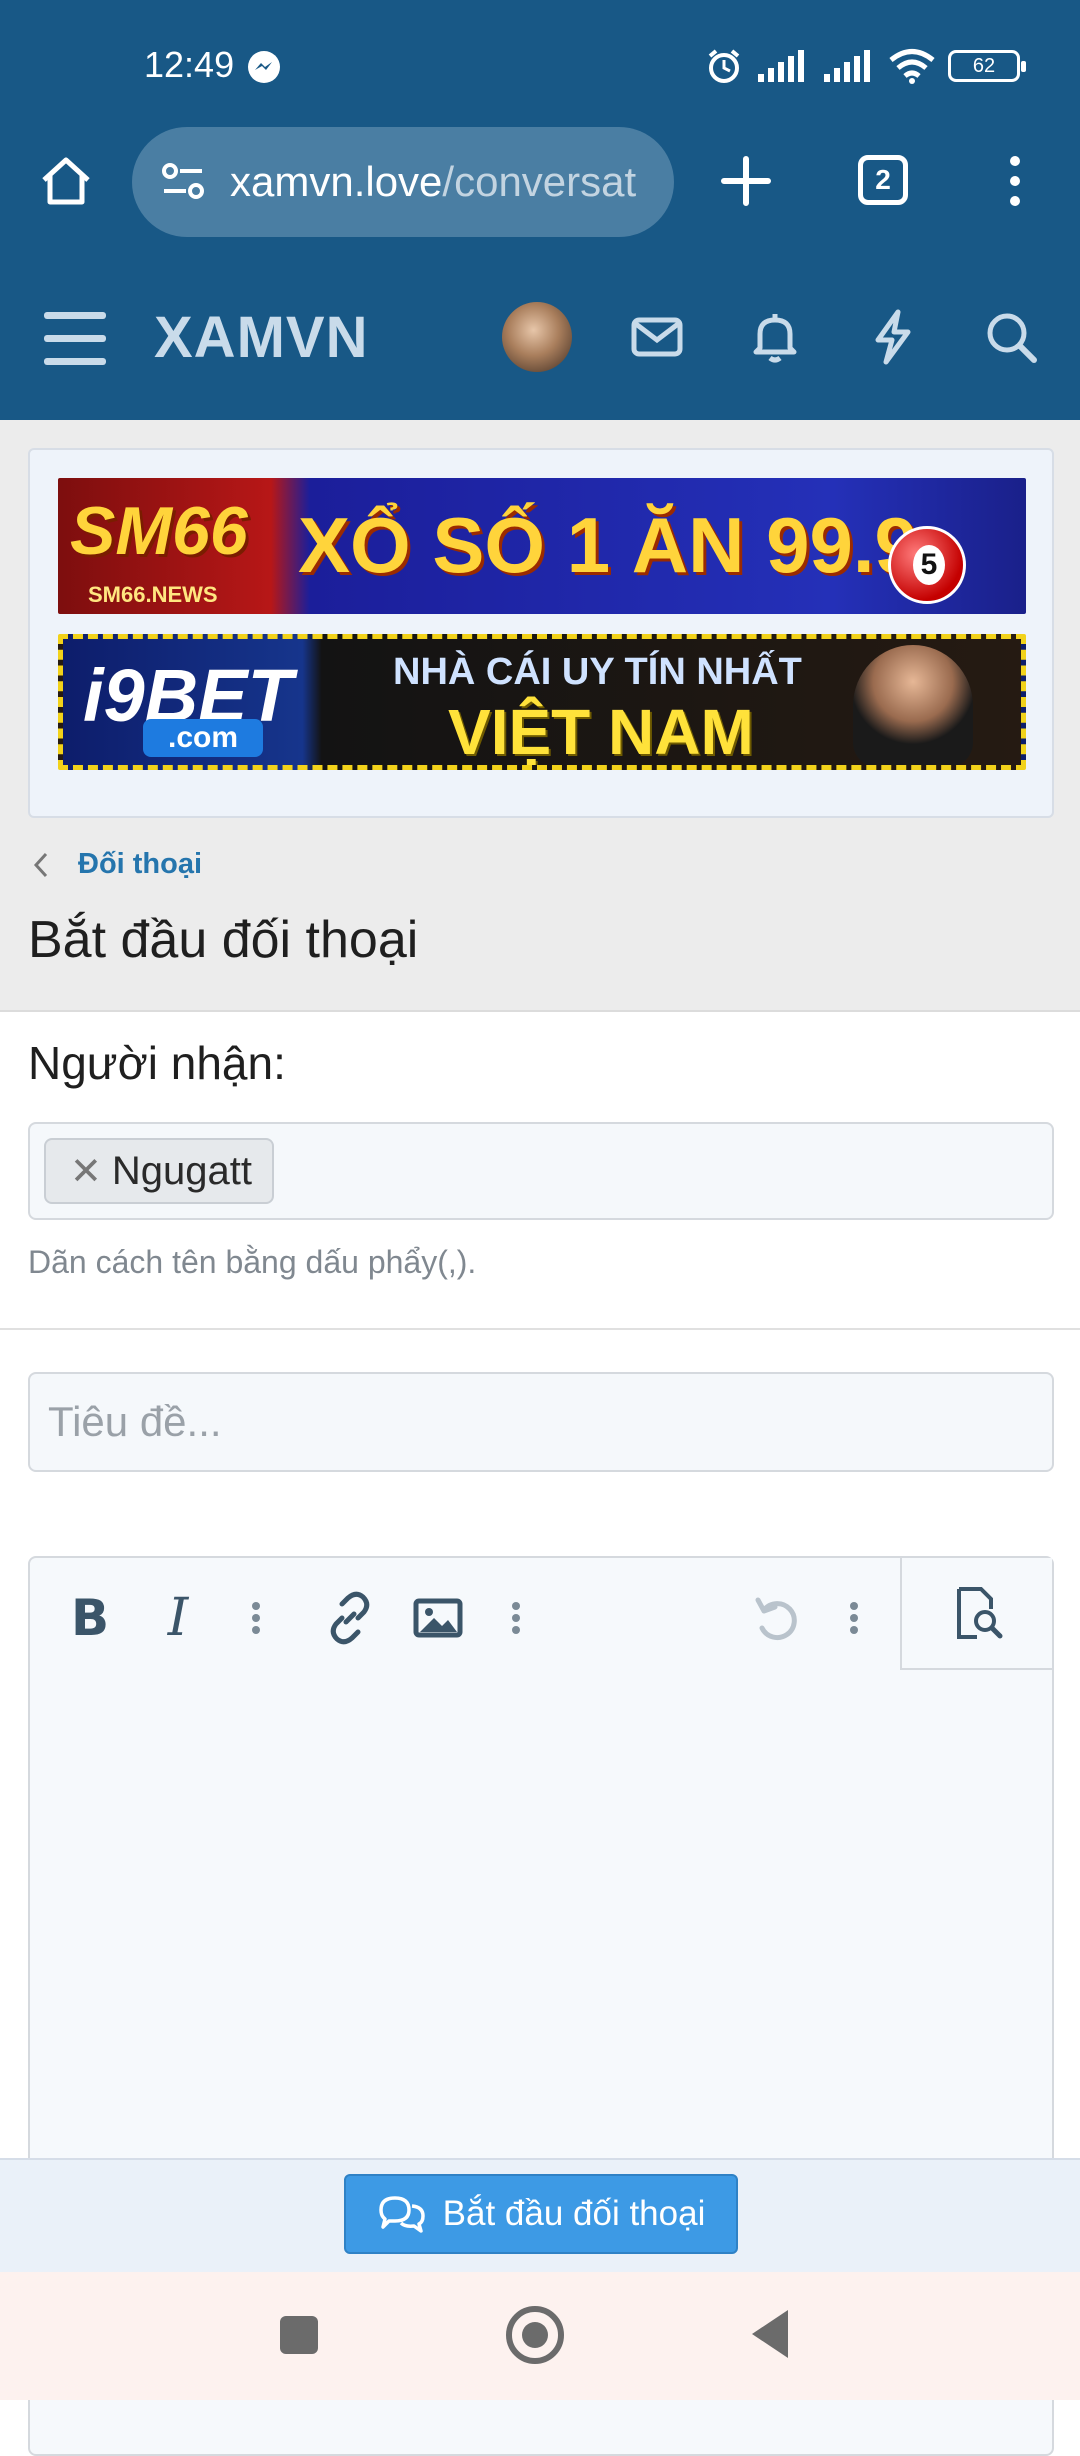 Image resolution: width=1080 pixels, height=2456 pixels. What do you see at coordinates (261, 337) in the screenshot?
I see `site-logo: XAMVN` at bounding box center [261, 337].